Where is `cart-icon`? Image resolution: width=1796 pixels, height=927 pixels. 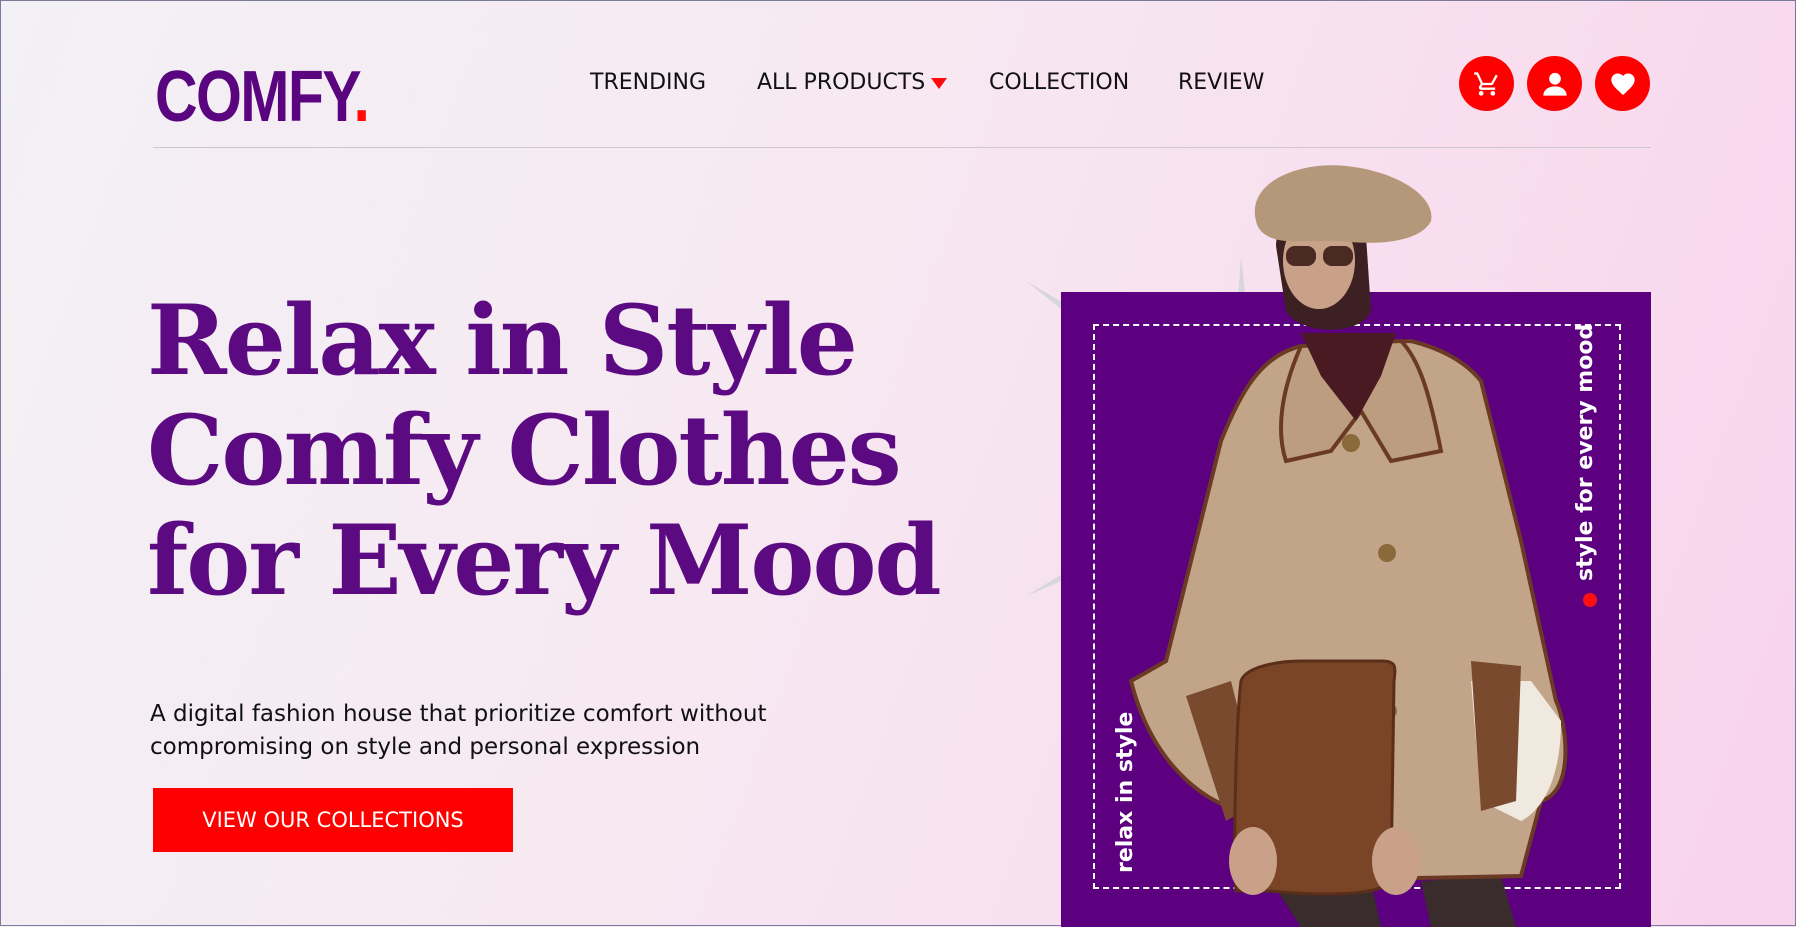
cart-icon is located at coordinates (1485, 83).